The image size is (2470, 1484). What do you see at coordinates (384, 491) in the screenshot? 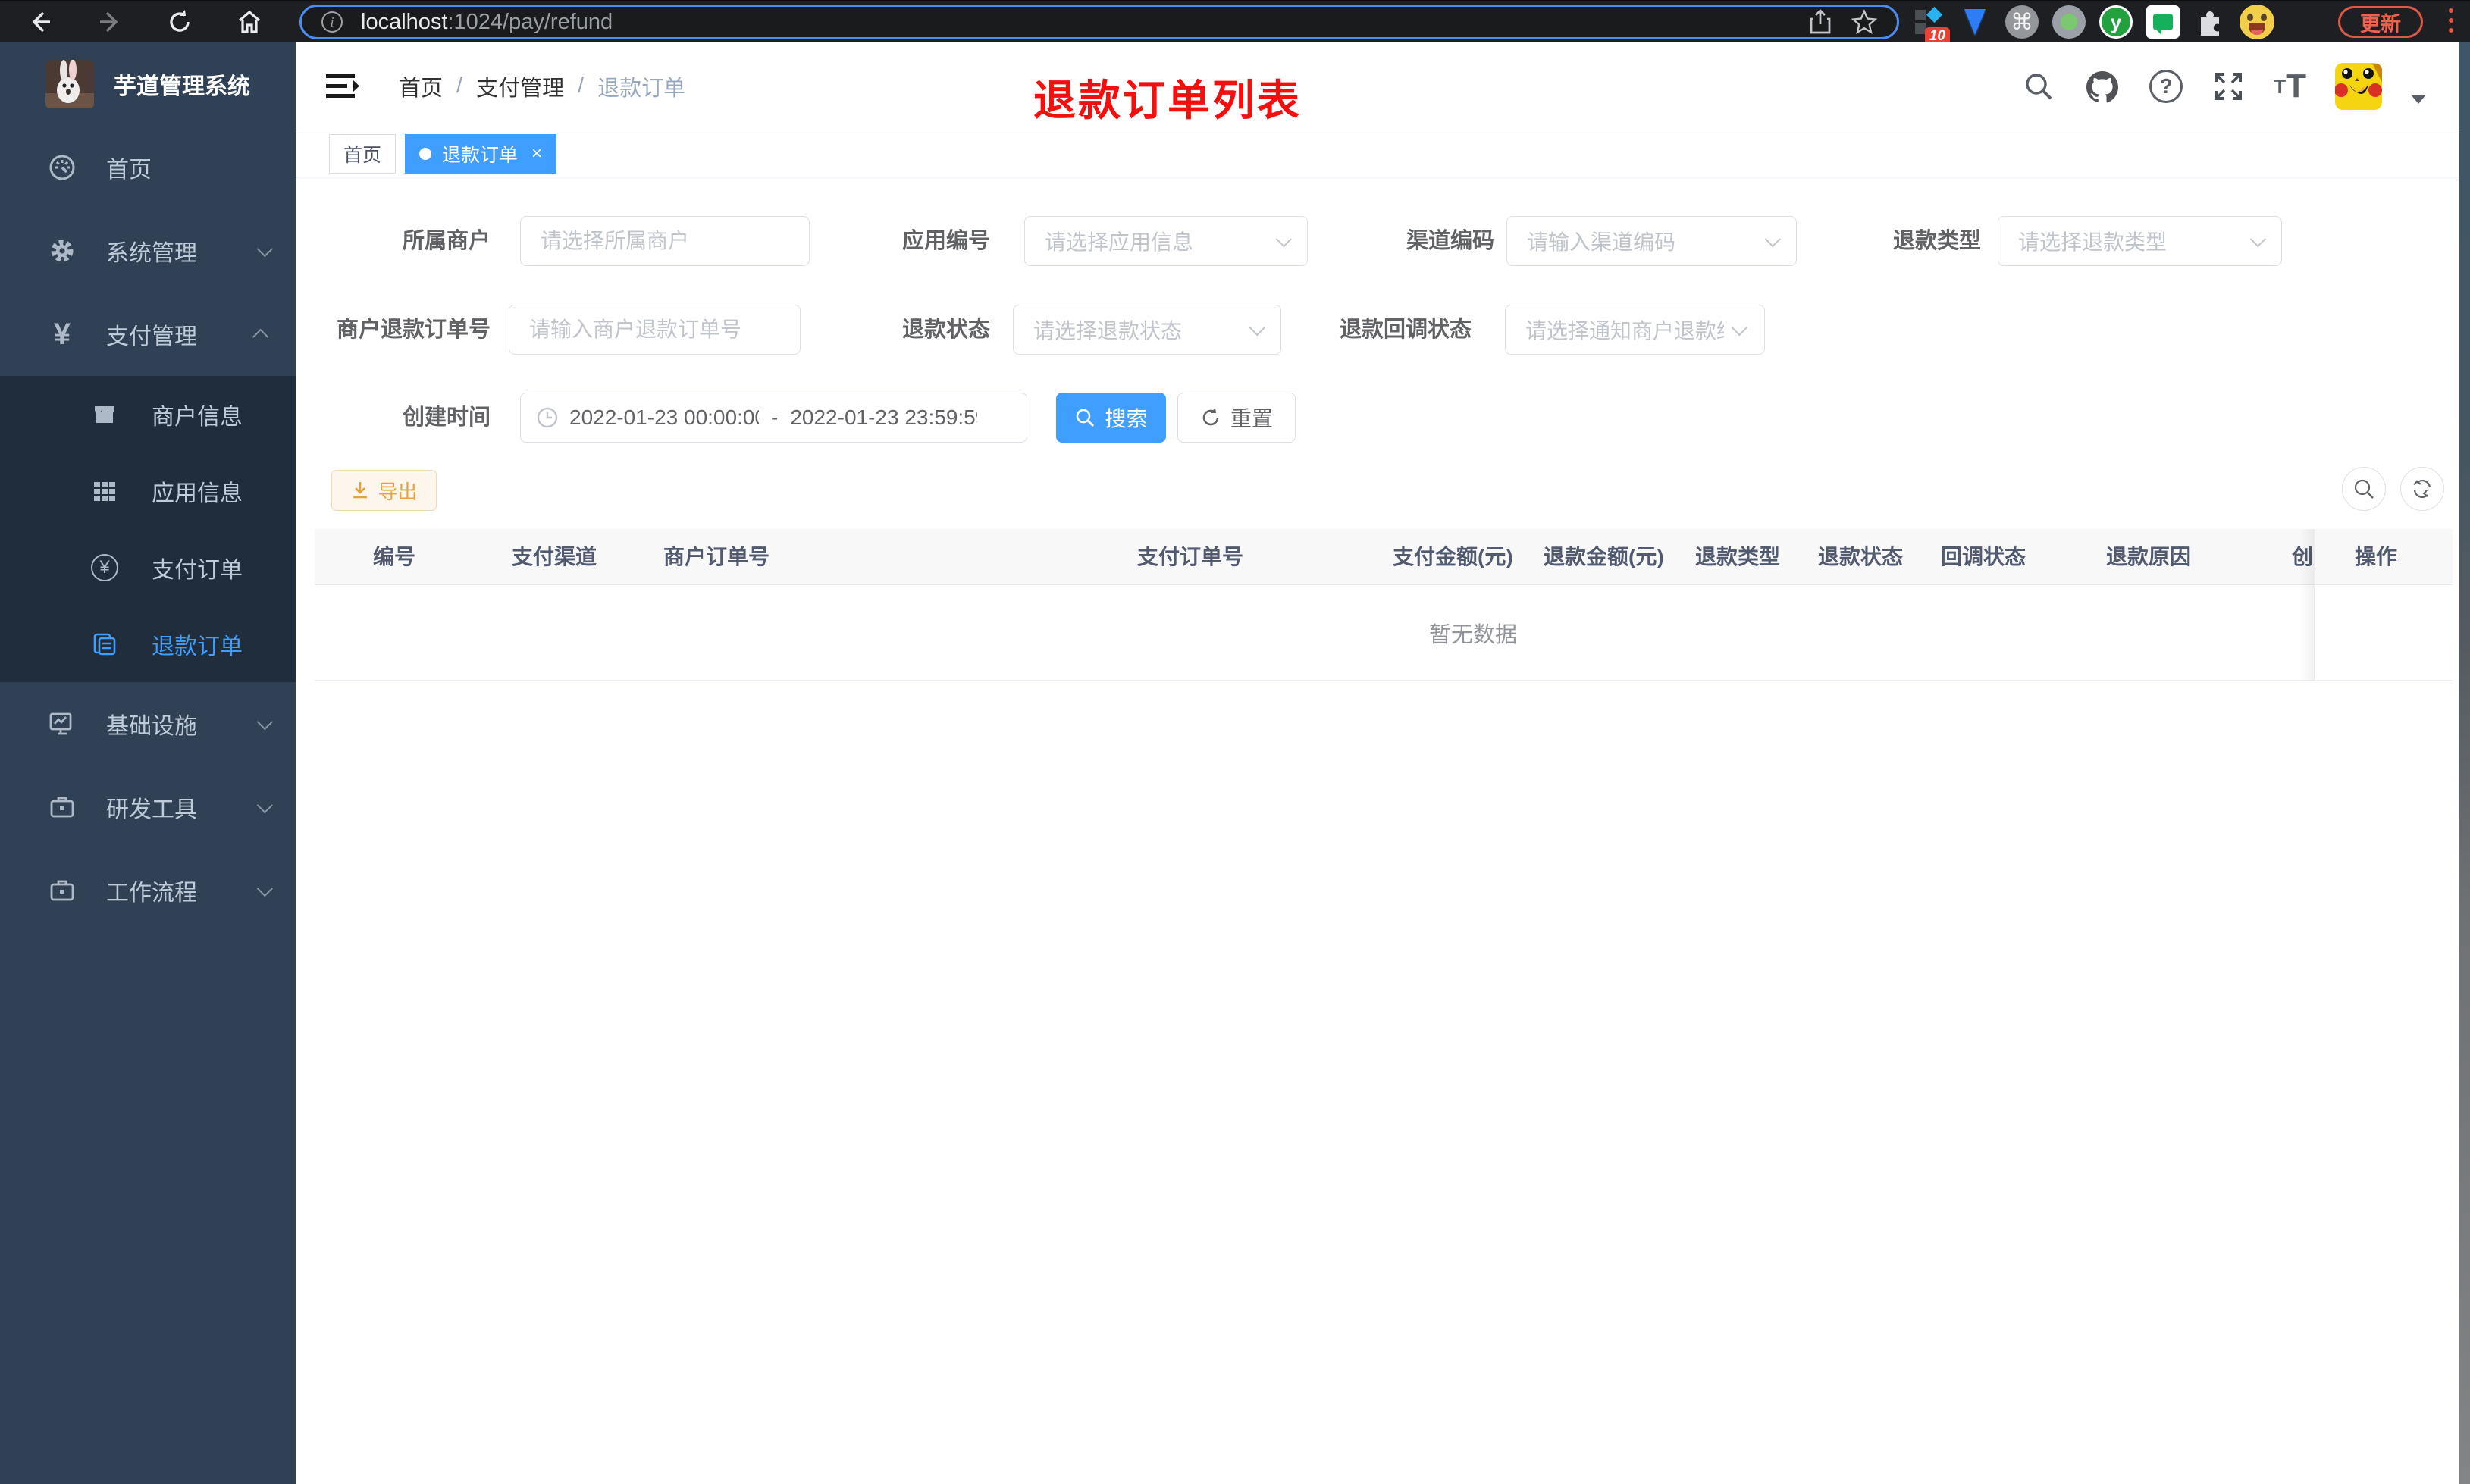
I see `export-button: 导出` at bounding box center [384, 491].